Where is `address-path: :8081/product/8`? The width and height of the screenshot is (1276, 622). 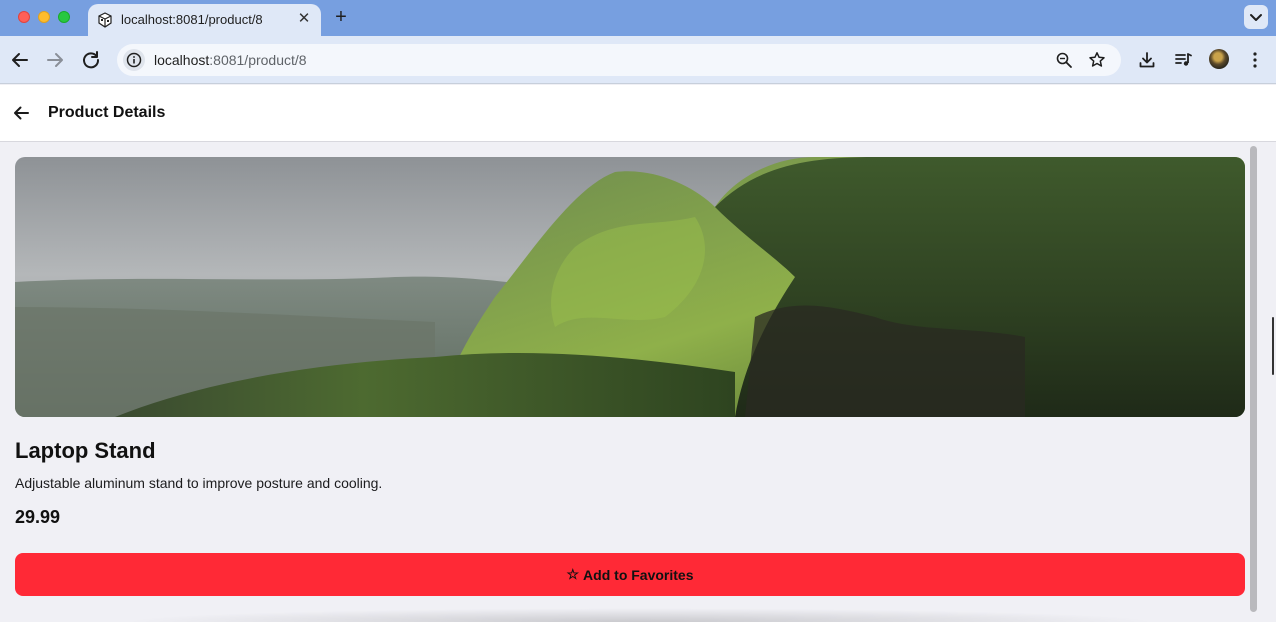 address-path: :8081/product/8 is located at coordinates (258, 60).